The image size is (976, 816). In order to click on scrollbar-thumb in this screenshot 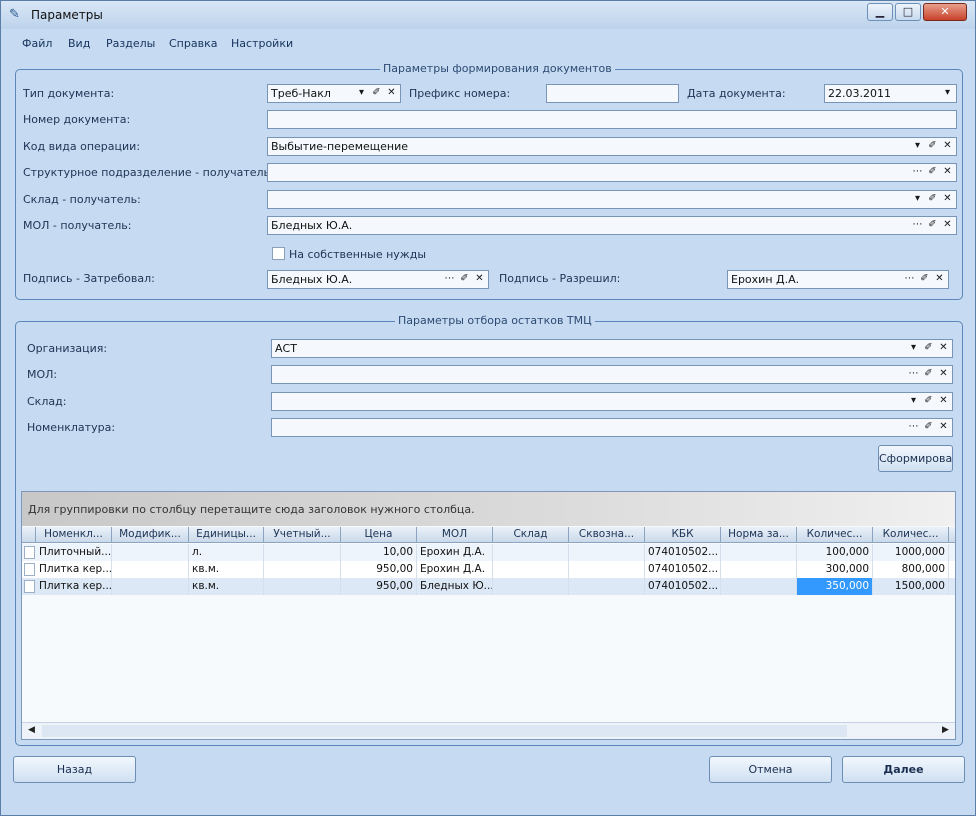, I will do `click(444, 731)`.